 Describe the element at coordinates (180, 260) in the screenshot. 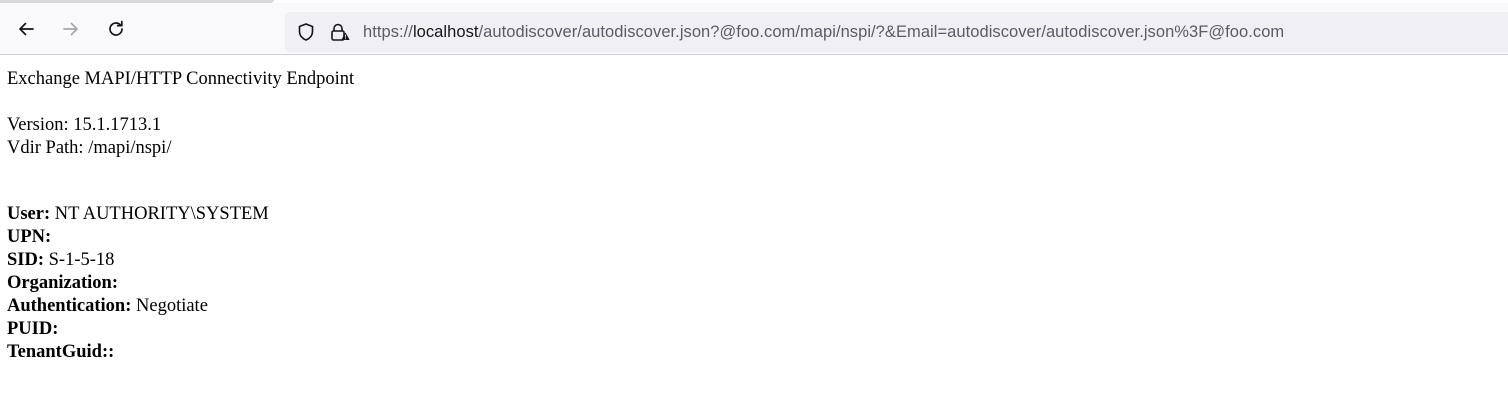

I see `field-sid: SID: S-1-5-18` at that location.